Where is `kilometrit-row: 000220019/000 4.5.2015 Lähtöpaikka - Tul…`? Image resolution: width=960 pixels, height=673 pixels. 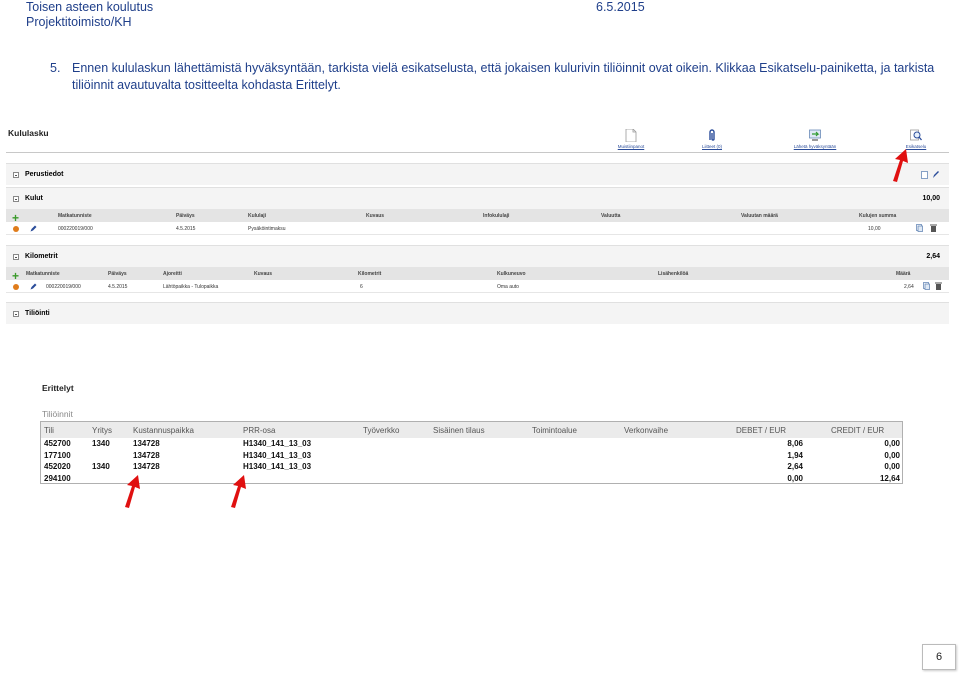
kilometrit-row: 000220019/000 4.5.2015 Lähtöpaikka - Tul… is located at coordinates (477, 286).